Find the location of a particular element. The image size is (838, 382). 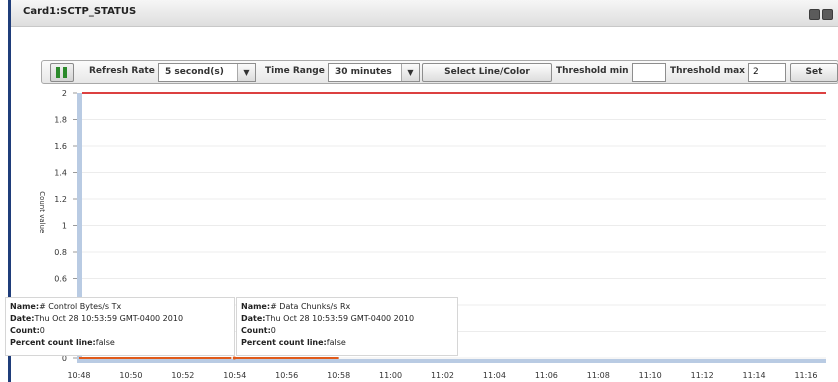

x-tick-label: 10:58 is located at coordinates (338, 375).